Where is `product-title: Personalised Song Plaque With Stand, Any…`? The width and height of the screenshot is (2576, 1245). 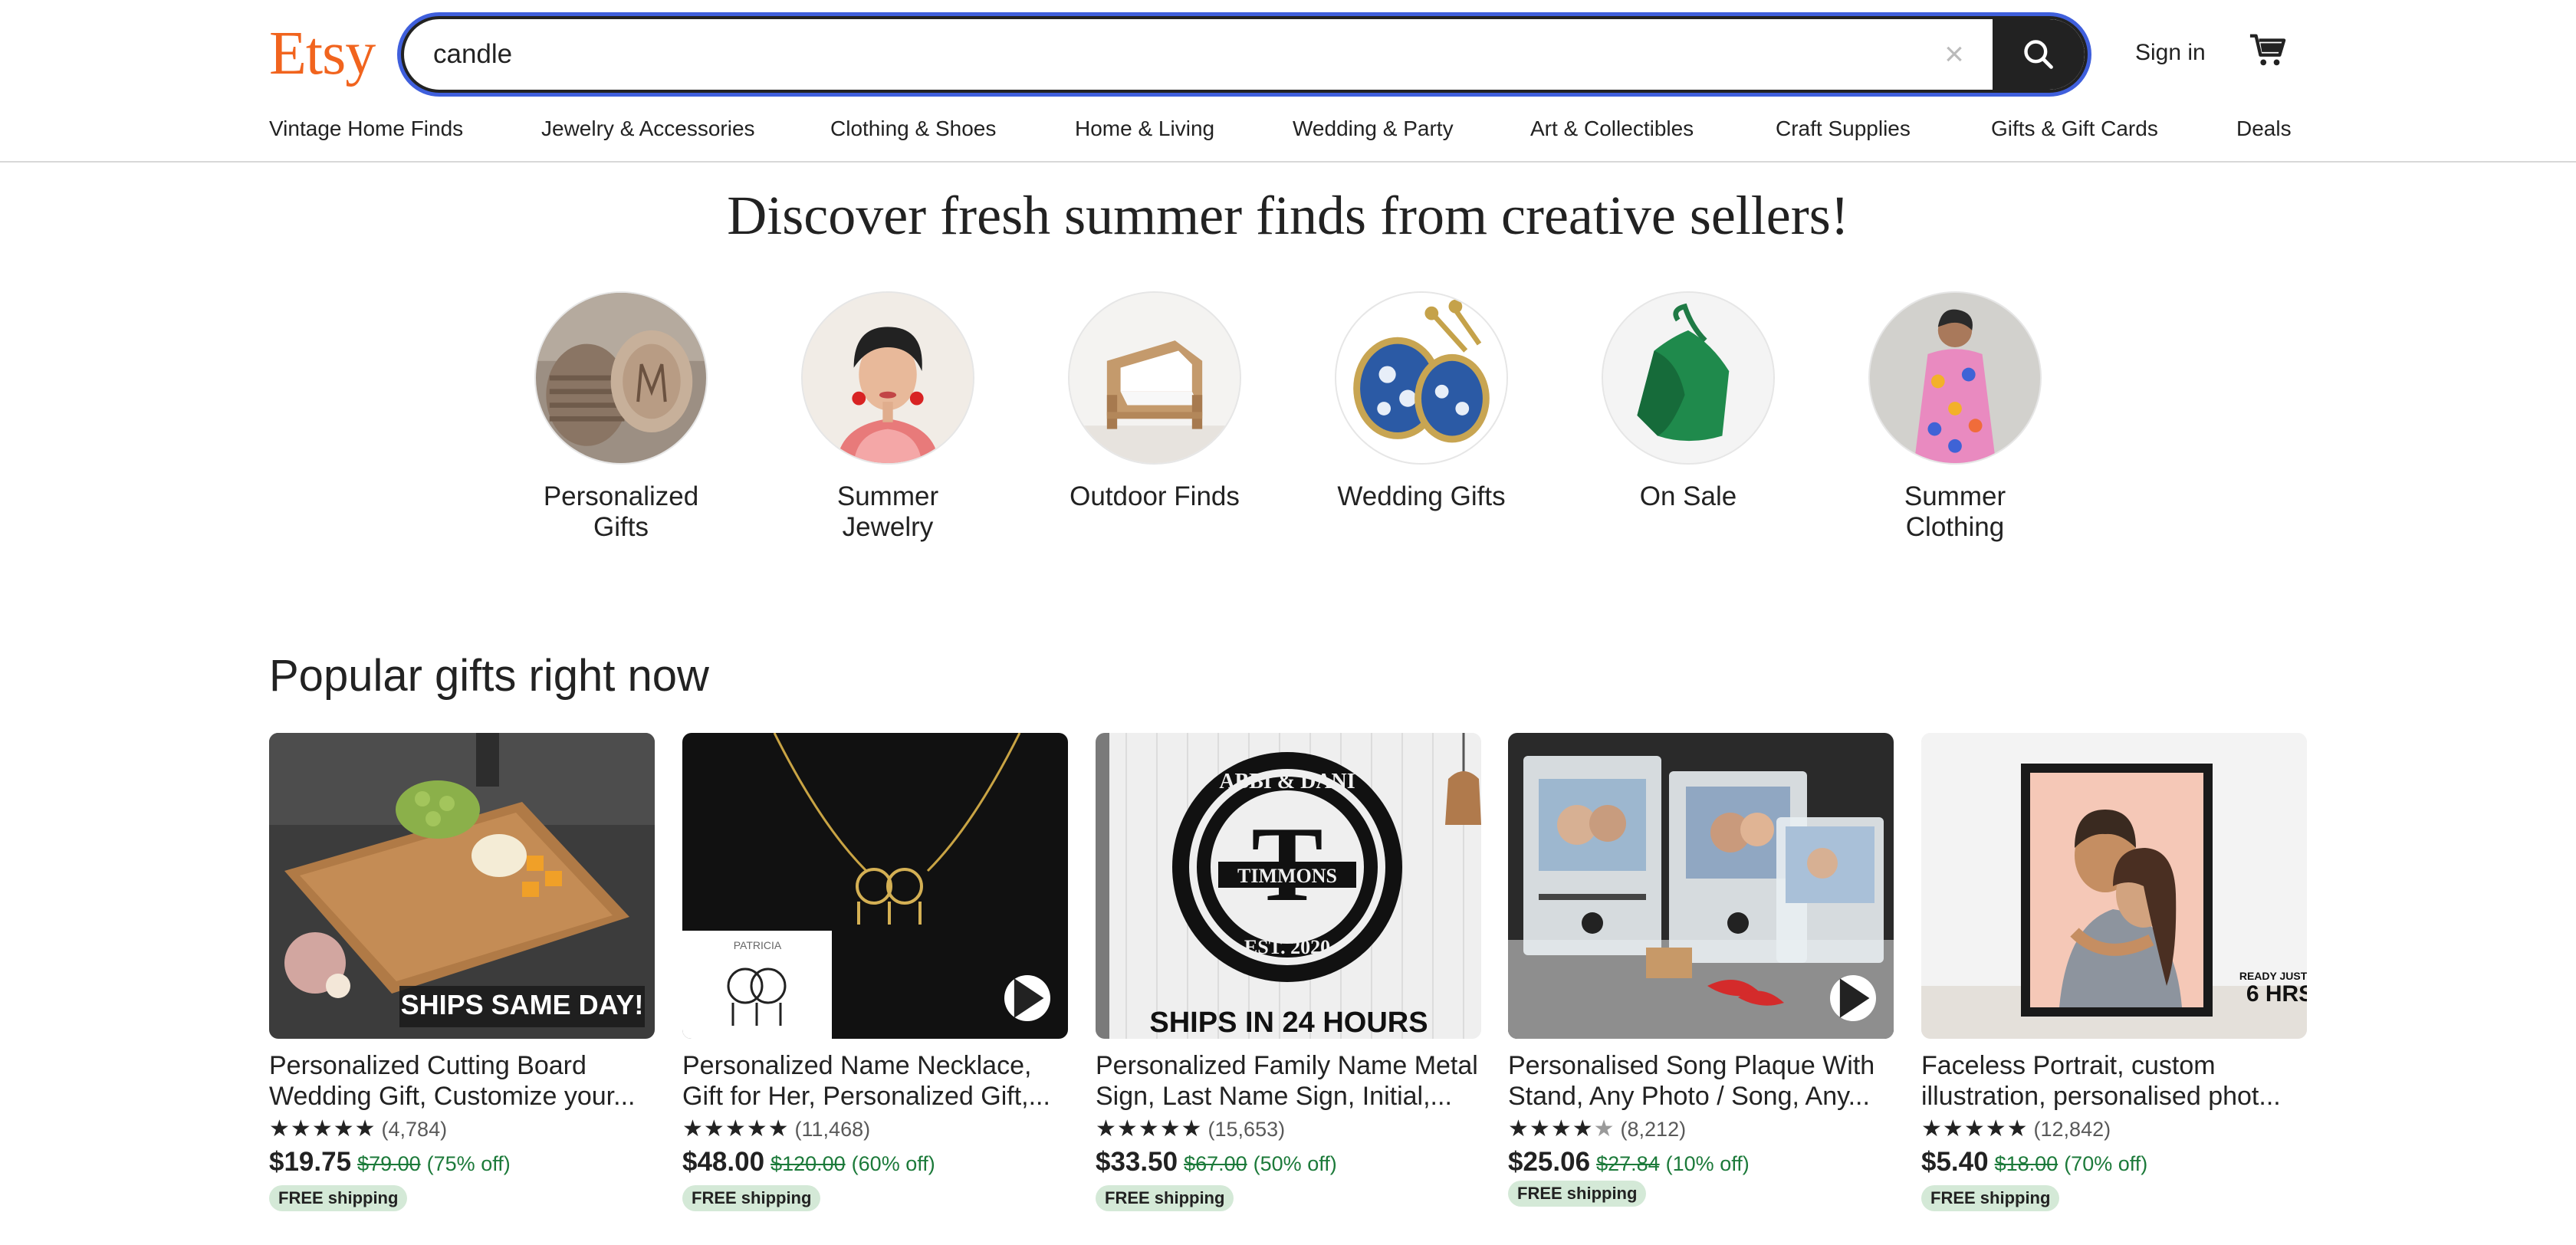 product-title: Personalised Song Plaque With Stand, Any… is located at coordinates (1701, 1081).